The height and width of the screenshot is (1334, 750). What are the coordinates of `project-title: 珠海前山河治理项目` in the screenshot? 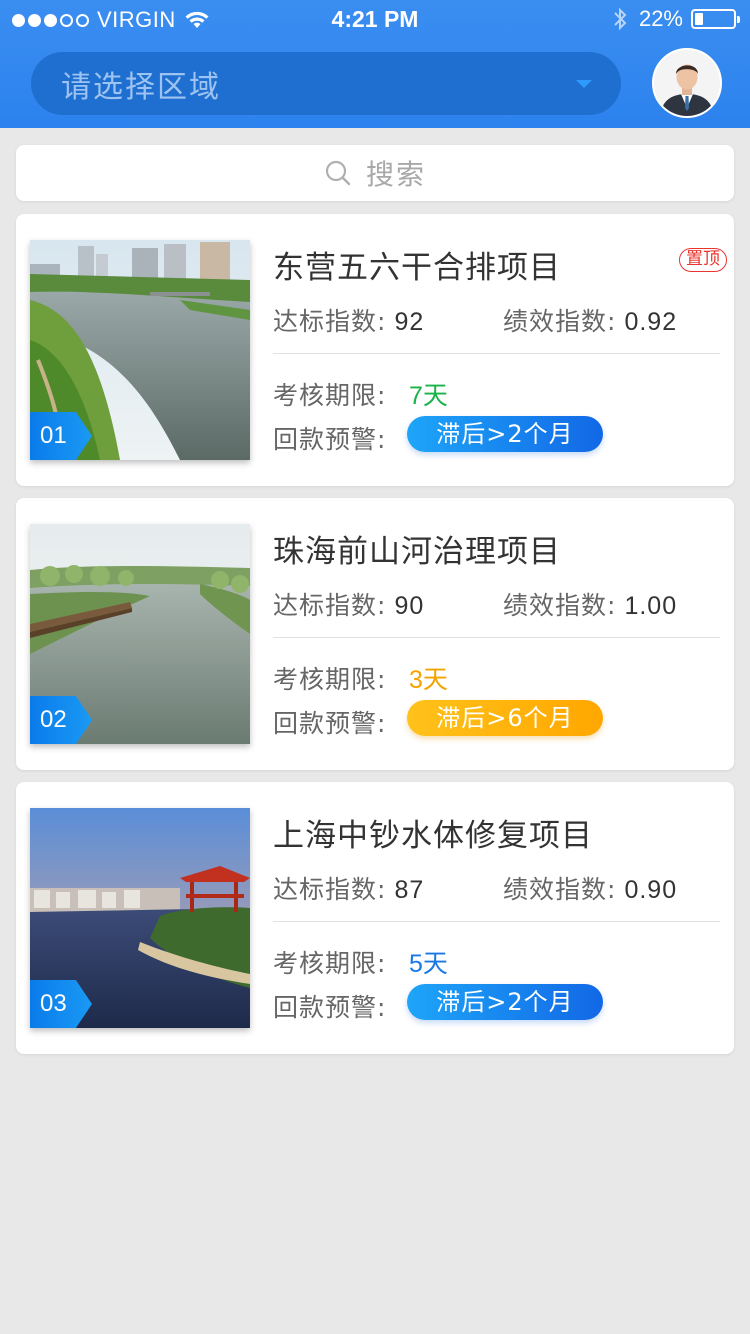 It's located at (417, 552).